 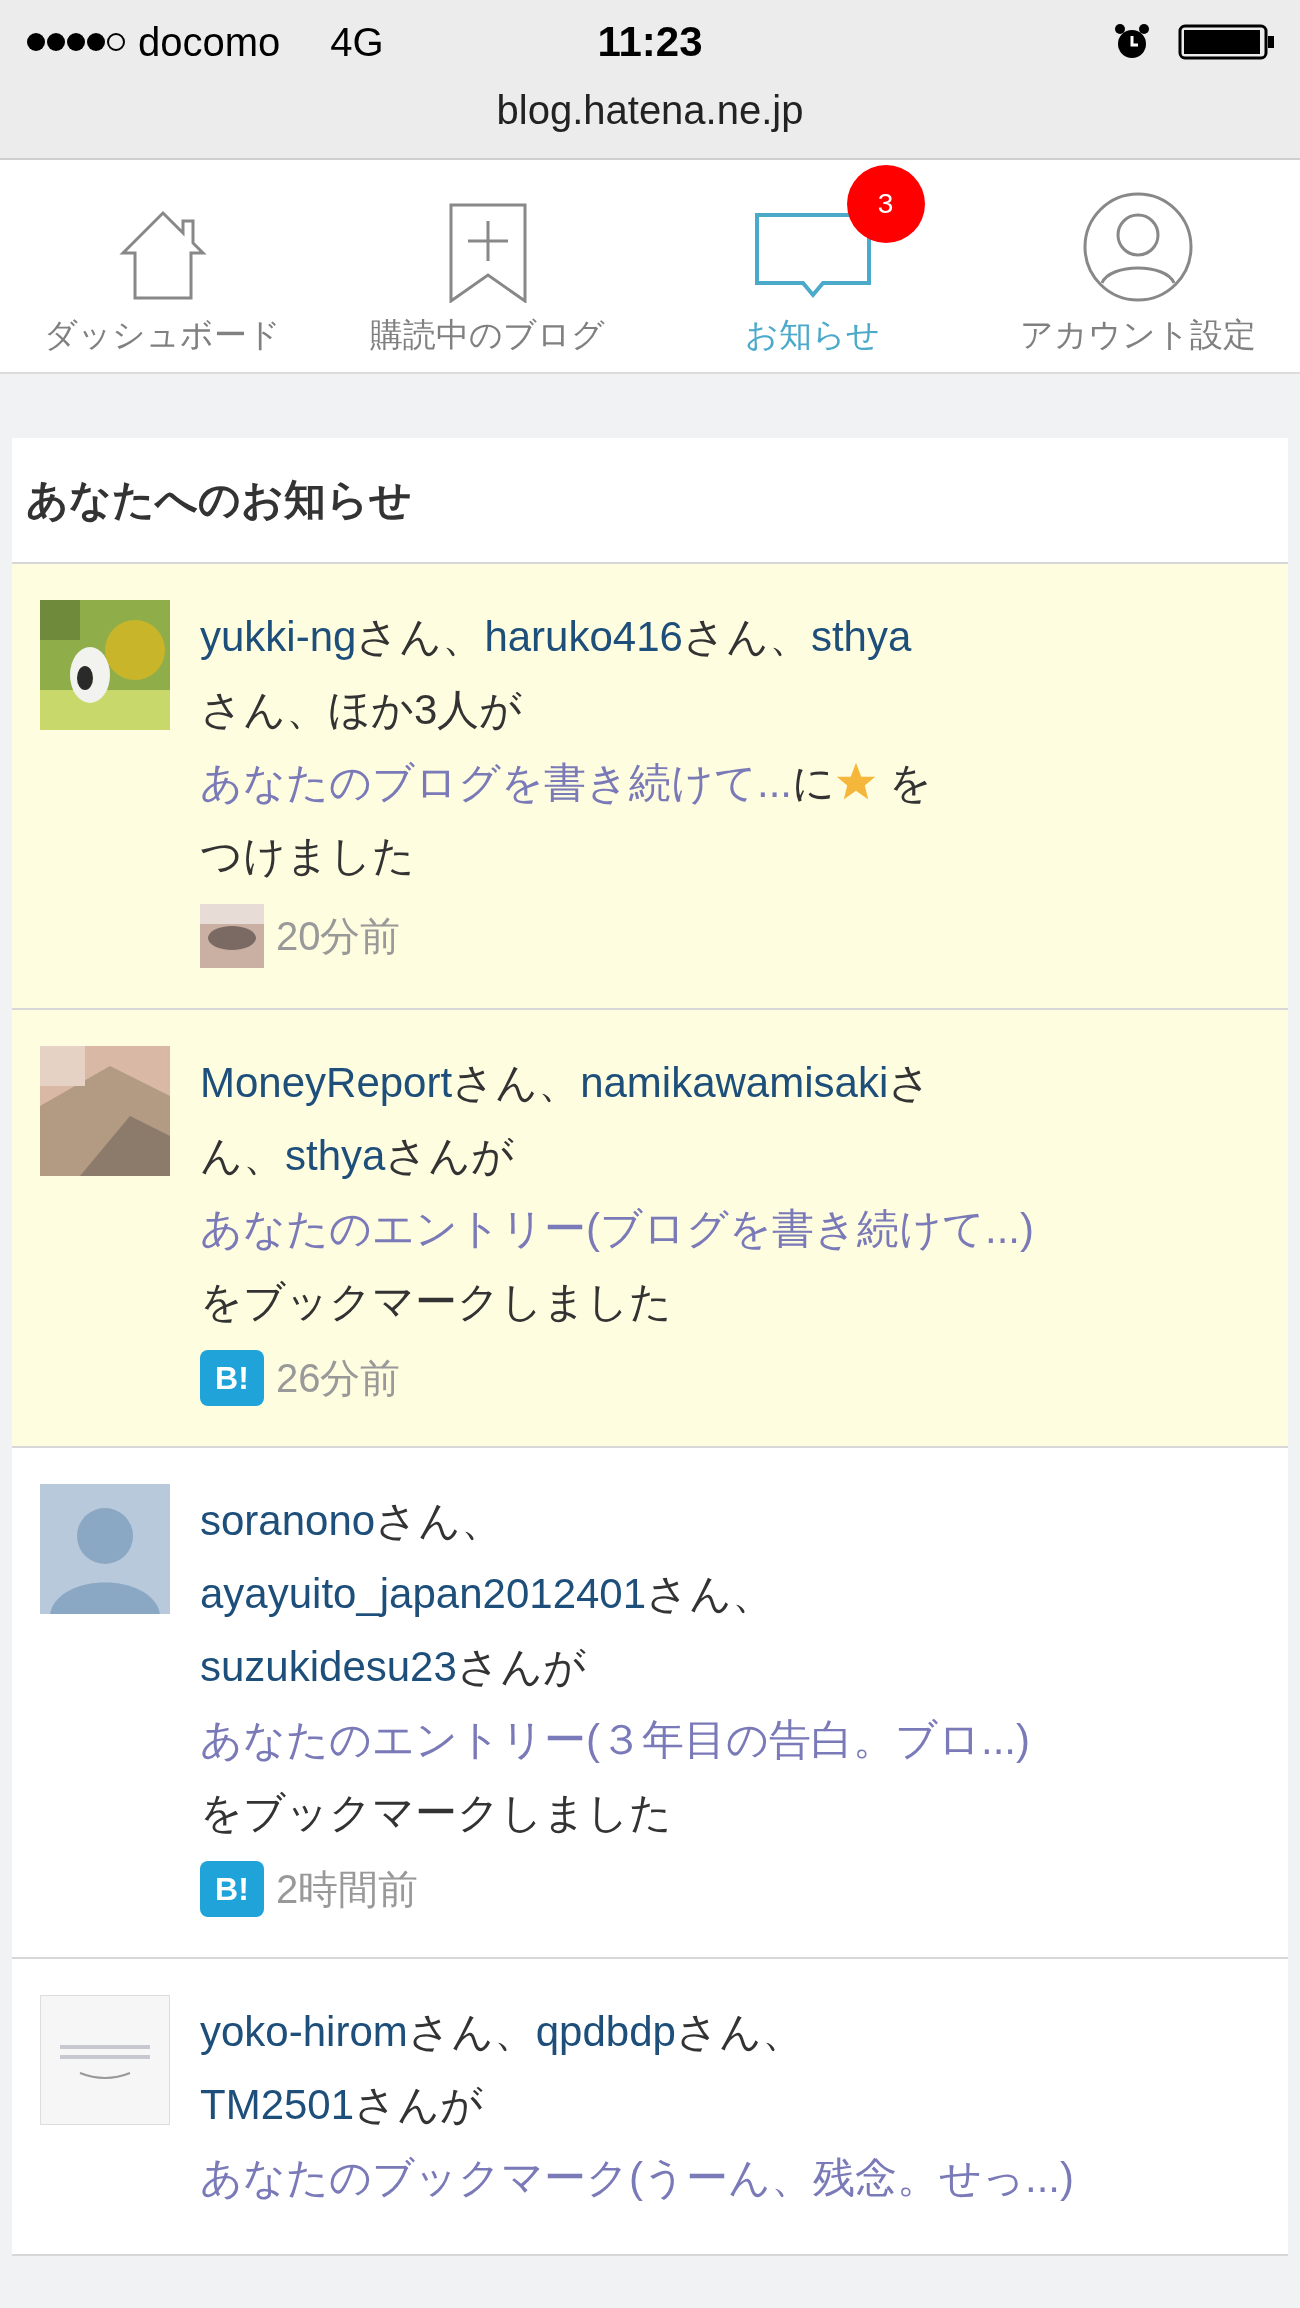 What do you see at coordinates (423, 1593) in the screenshot?
I see `user-link: ayayuito_japan2012401` at bounding box center [423, 1593].